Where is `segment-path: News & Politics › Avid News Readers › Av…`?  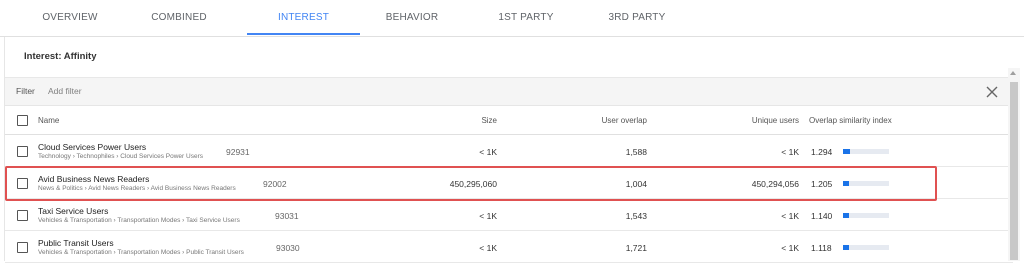
segment-path: News & Politics › Avid News Readers › Av… is located at coordinates (137, 188).